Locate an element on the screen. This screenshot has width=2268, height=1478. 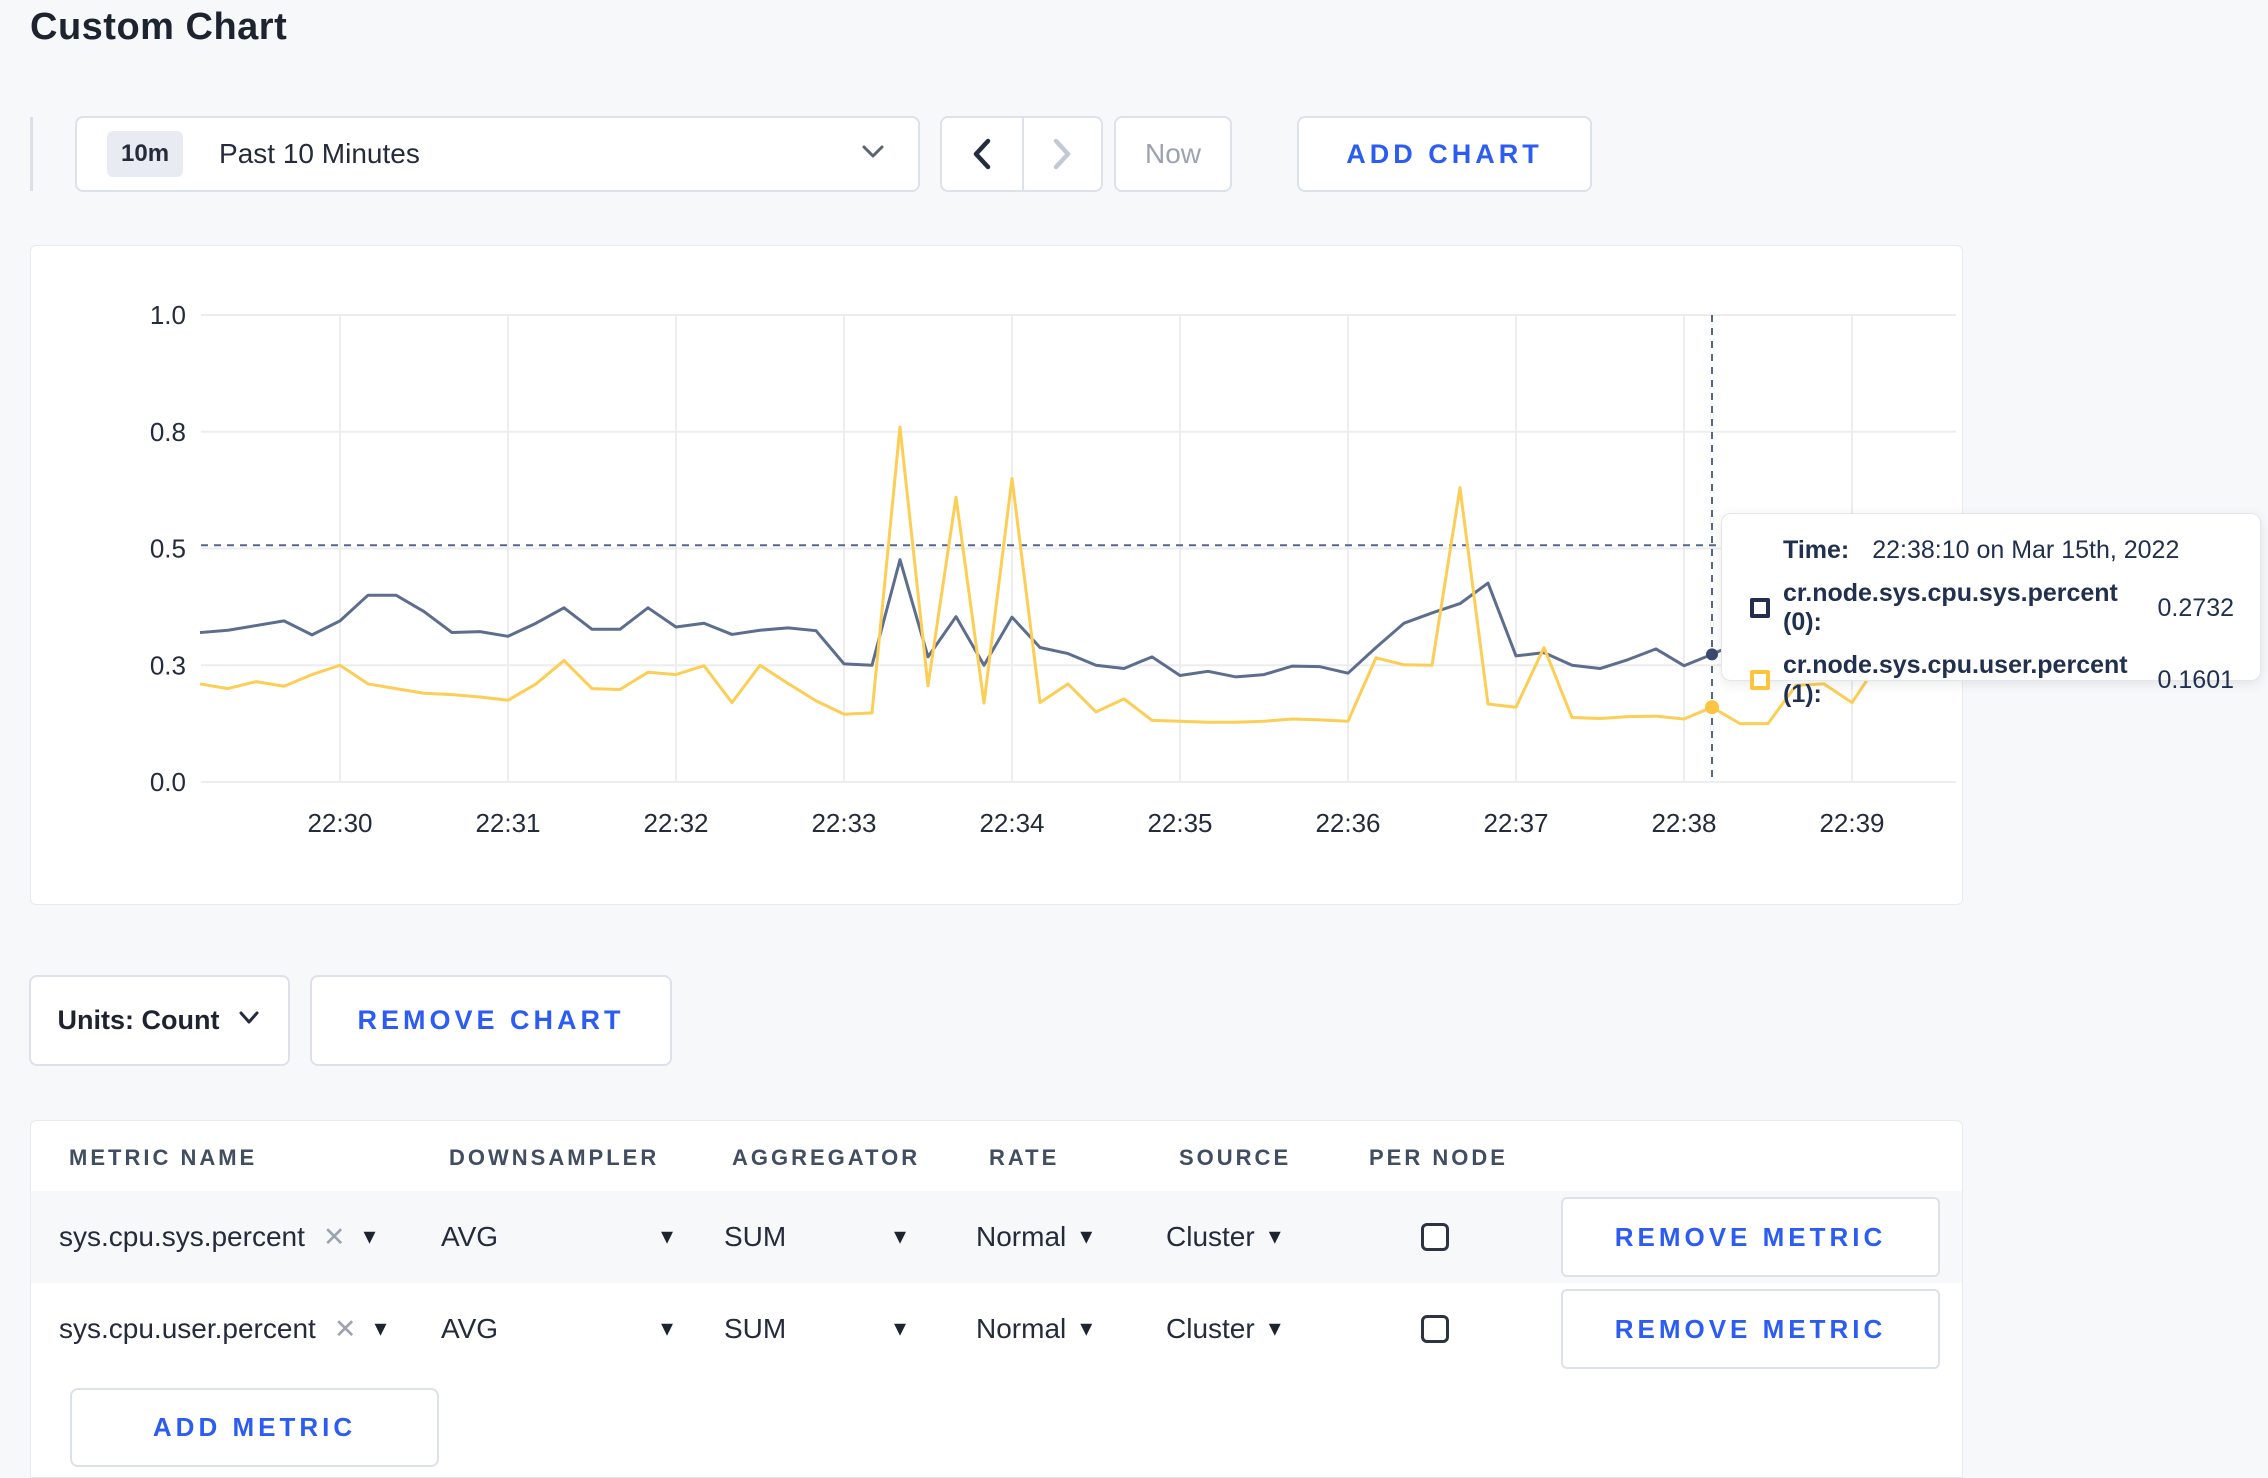
col-header-aggregator: AGGREGATOR is located at coordinates (826, 1157).